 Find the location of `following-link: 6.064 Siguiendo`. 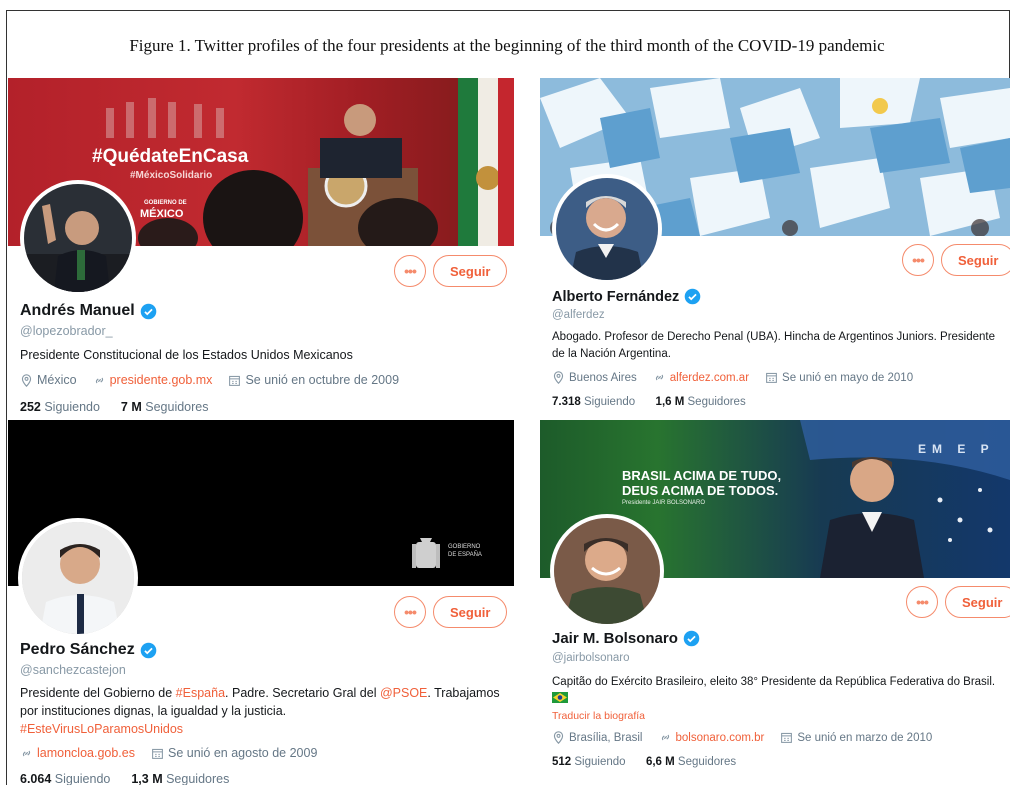

following-link: 6.064 Siguiendo is located at coordinates (65, 778).